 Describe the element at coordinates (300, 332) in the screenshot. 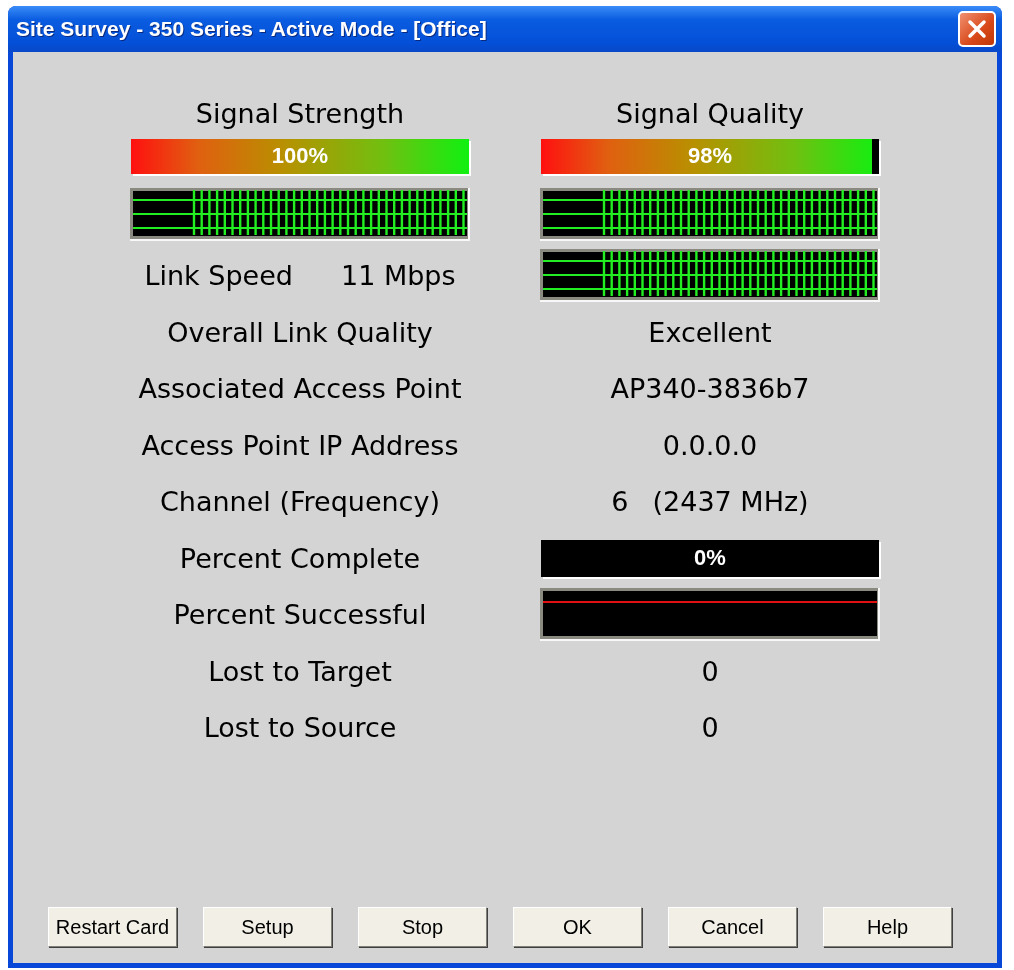

I see `field-label: Overall Link Quality` at that location.